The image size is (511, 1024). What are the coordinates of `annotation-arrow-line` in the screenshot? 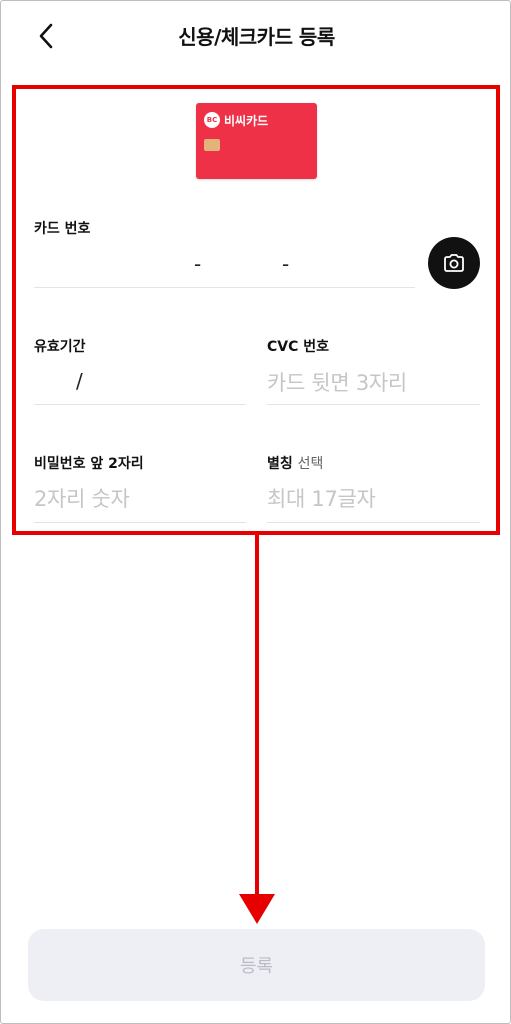 It's located at (257, 715).